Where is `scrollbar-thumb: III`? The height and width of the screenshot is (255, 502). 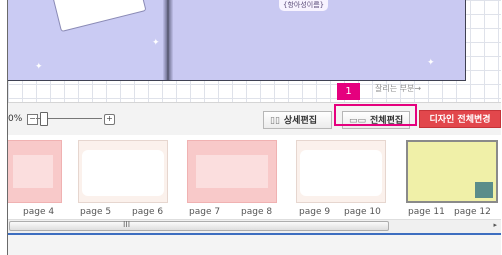 scrollbar-thumb: III is located at coordinates (199, 225).